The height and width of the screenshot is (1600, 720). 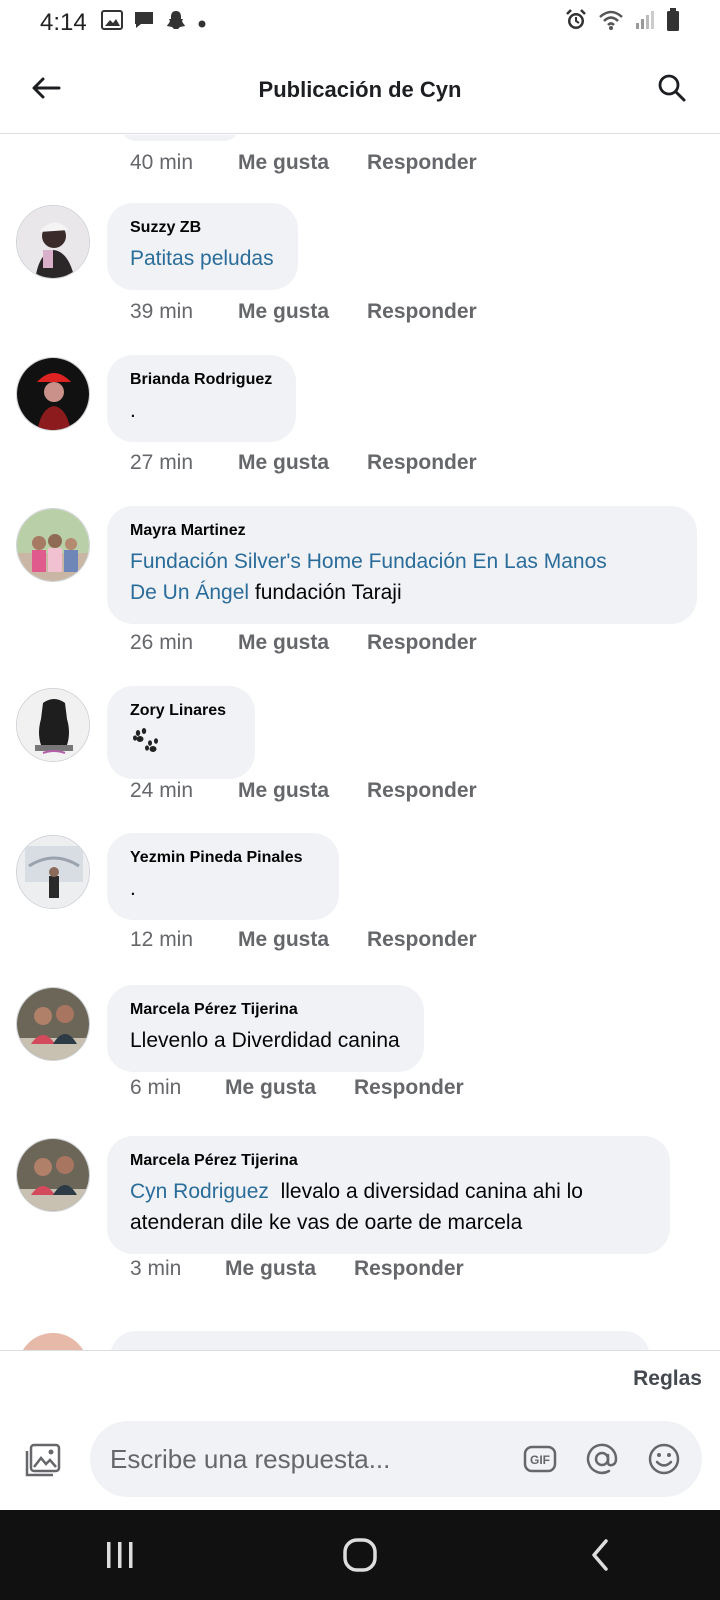 I want to click on search-icon, so click(x=672, y=88).